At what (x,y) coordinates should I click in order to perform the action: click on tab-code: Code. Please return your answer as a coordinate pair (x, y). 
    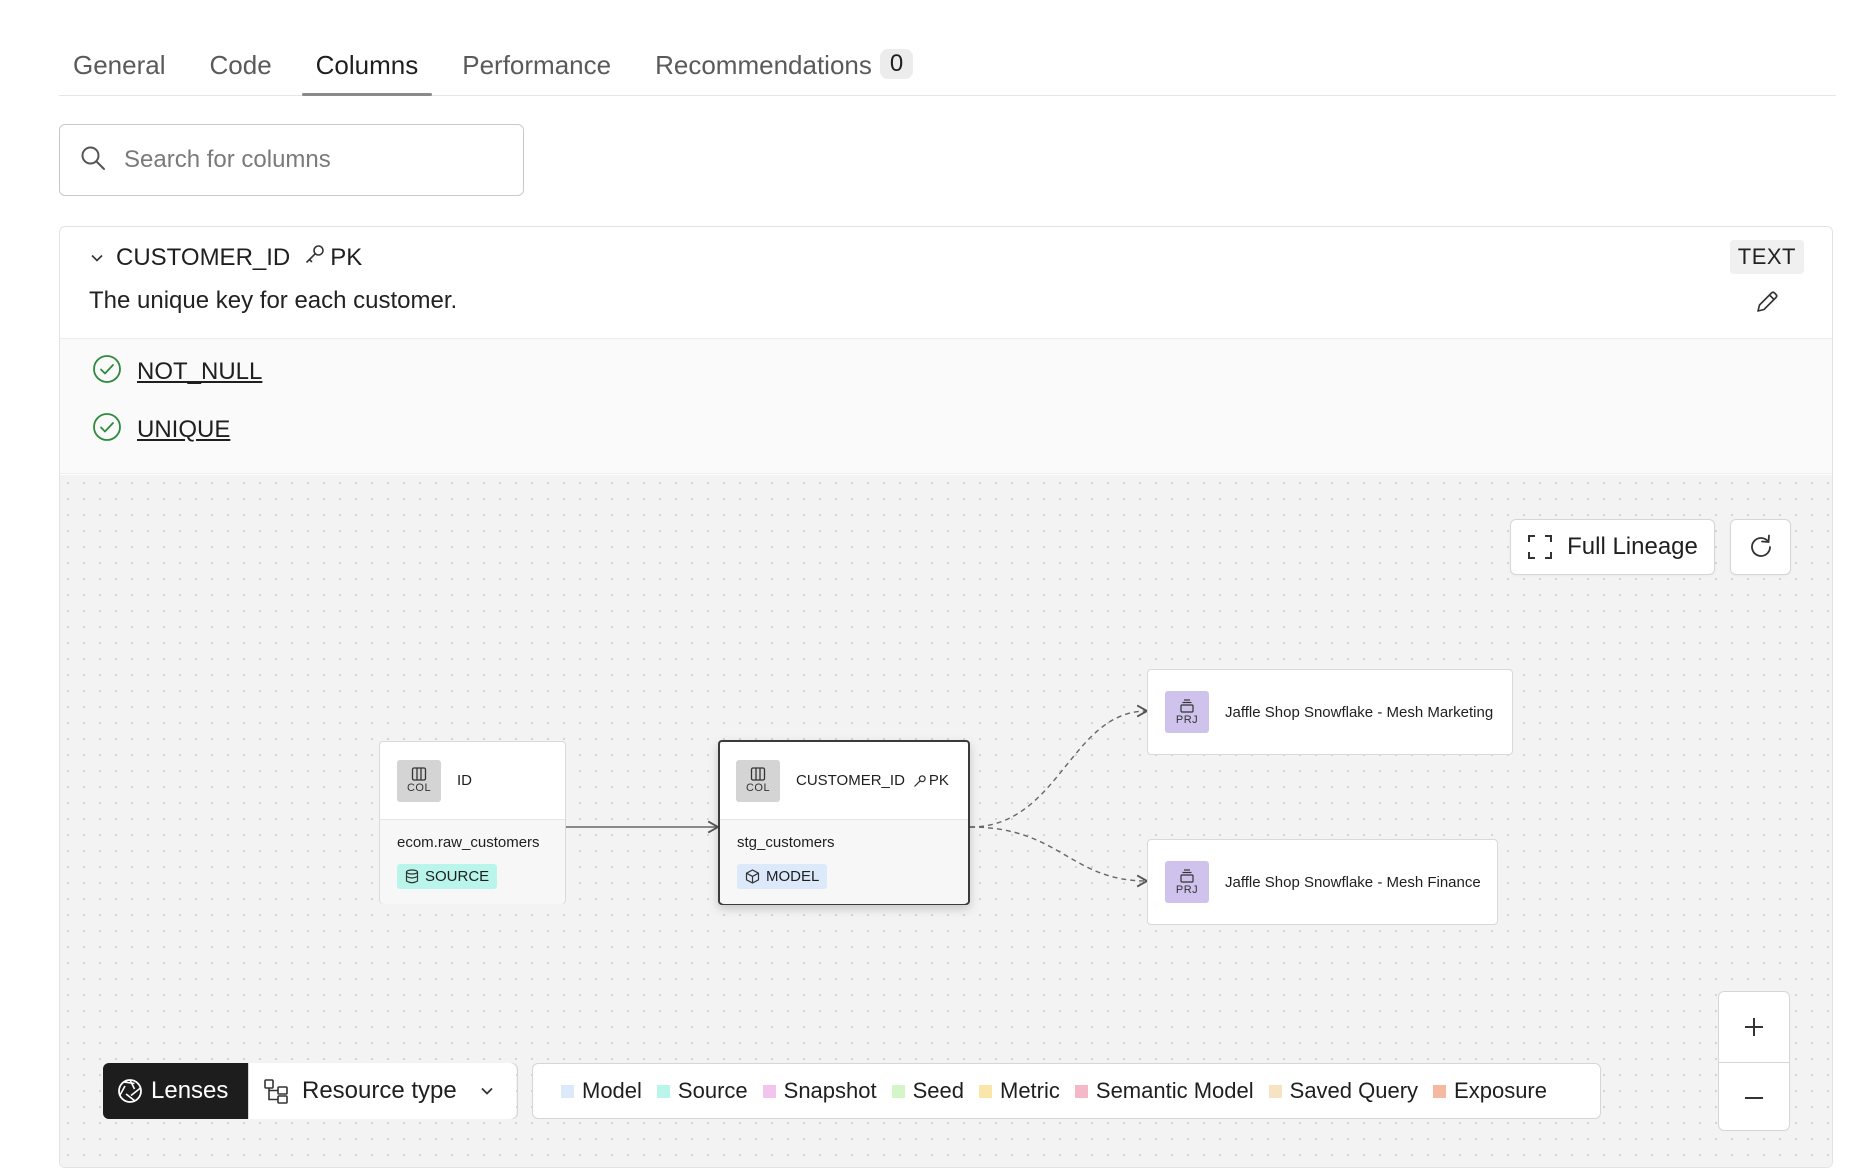
    Looking at the image, I should click on (241, 67).